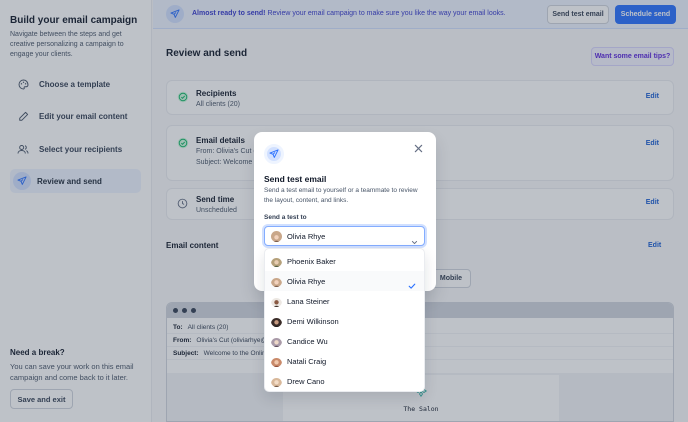  Describe the element at coordinates (344, 381) in the screenshot. I see `dropdown-option: Drew Cano` at that location.